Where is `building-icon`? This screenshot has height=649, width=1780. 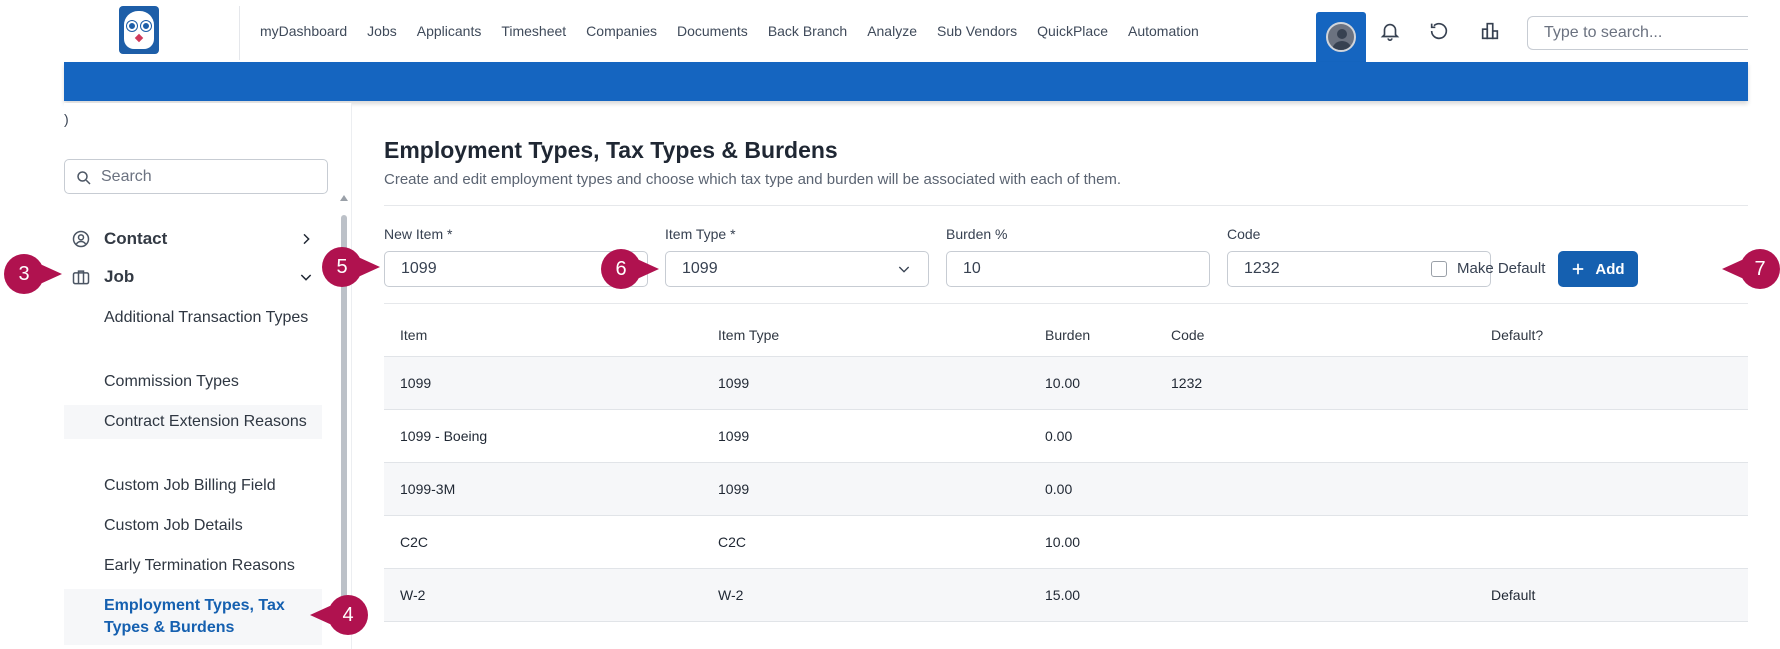
building-icon is located at coordinates (1490, 31).